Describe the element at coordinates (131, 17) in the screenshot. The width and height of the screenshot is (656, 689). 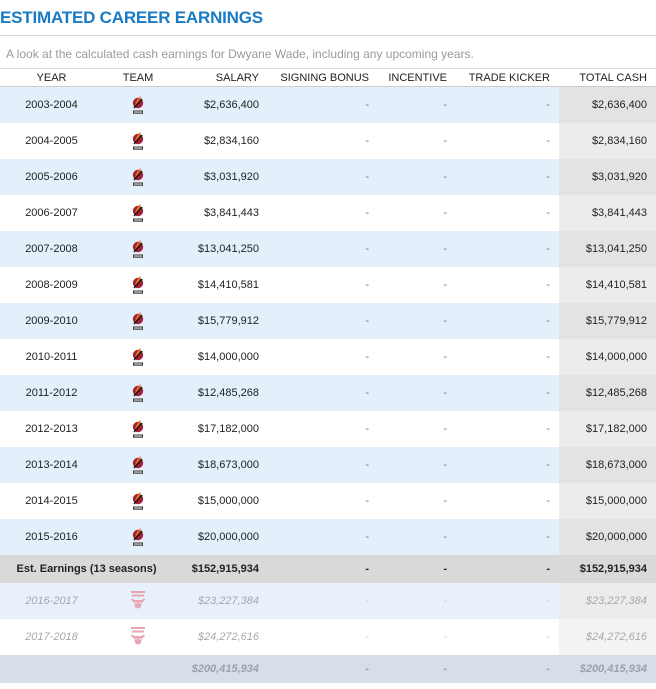
I see `page-title: ESTIMATED CAREER EARNINGS` at that location.